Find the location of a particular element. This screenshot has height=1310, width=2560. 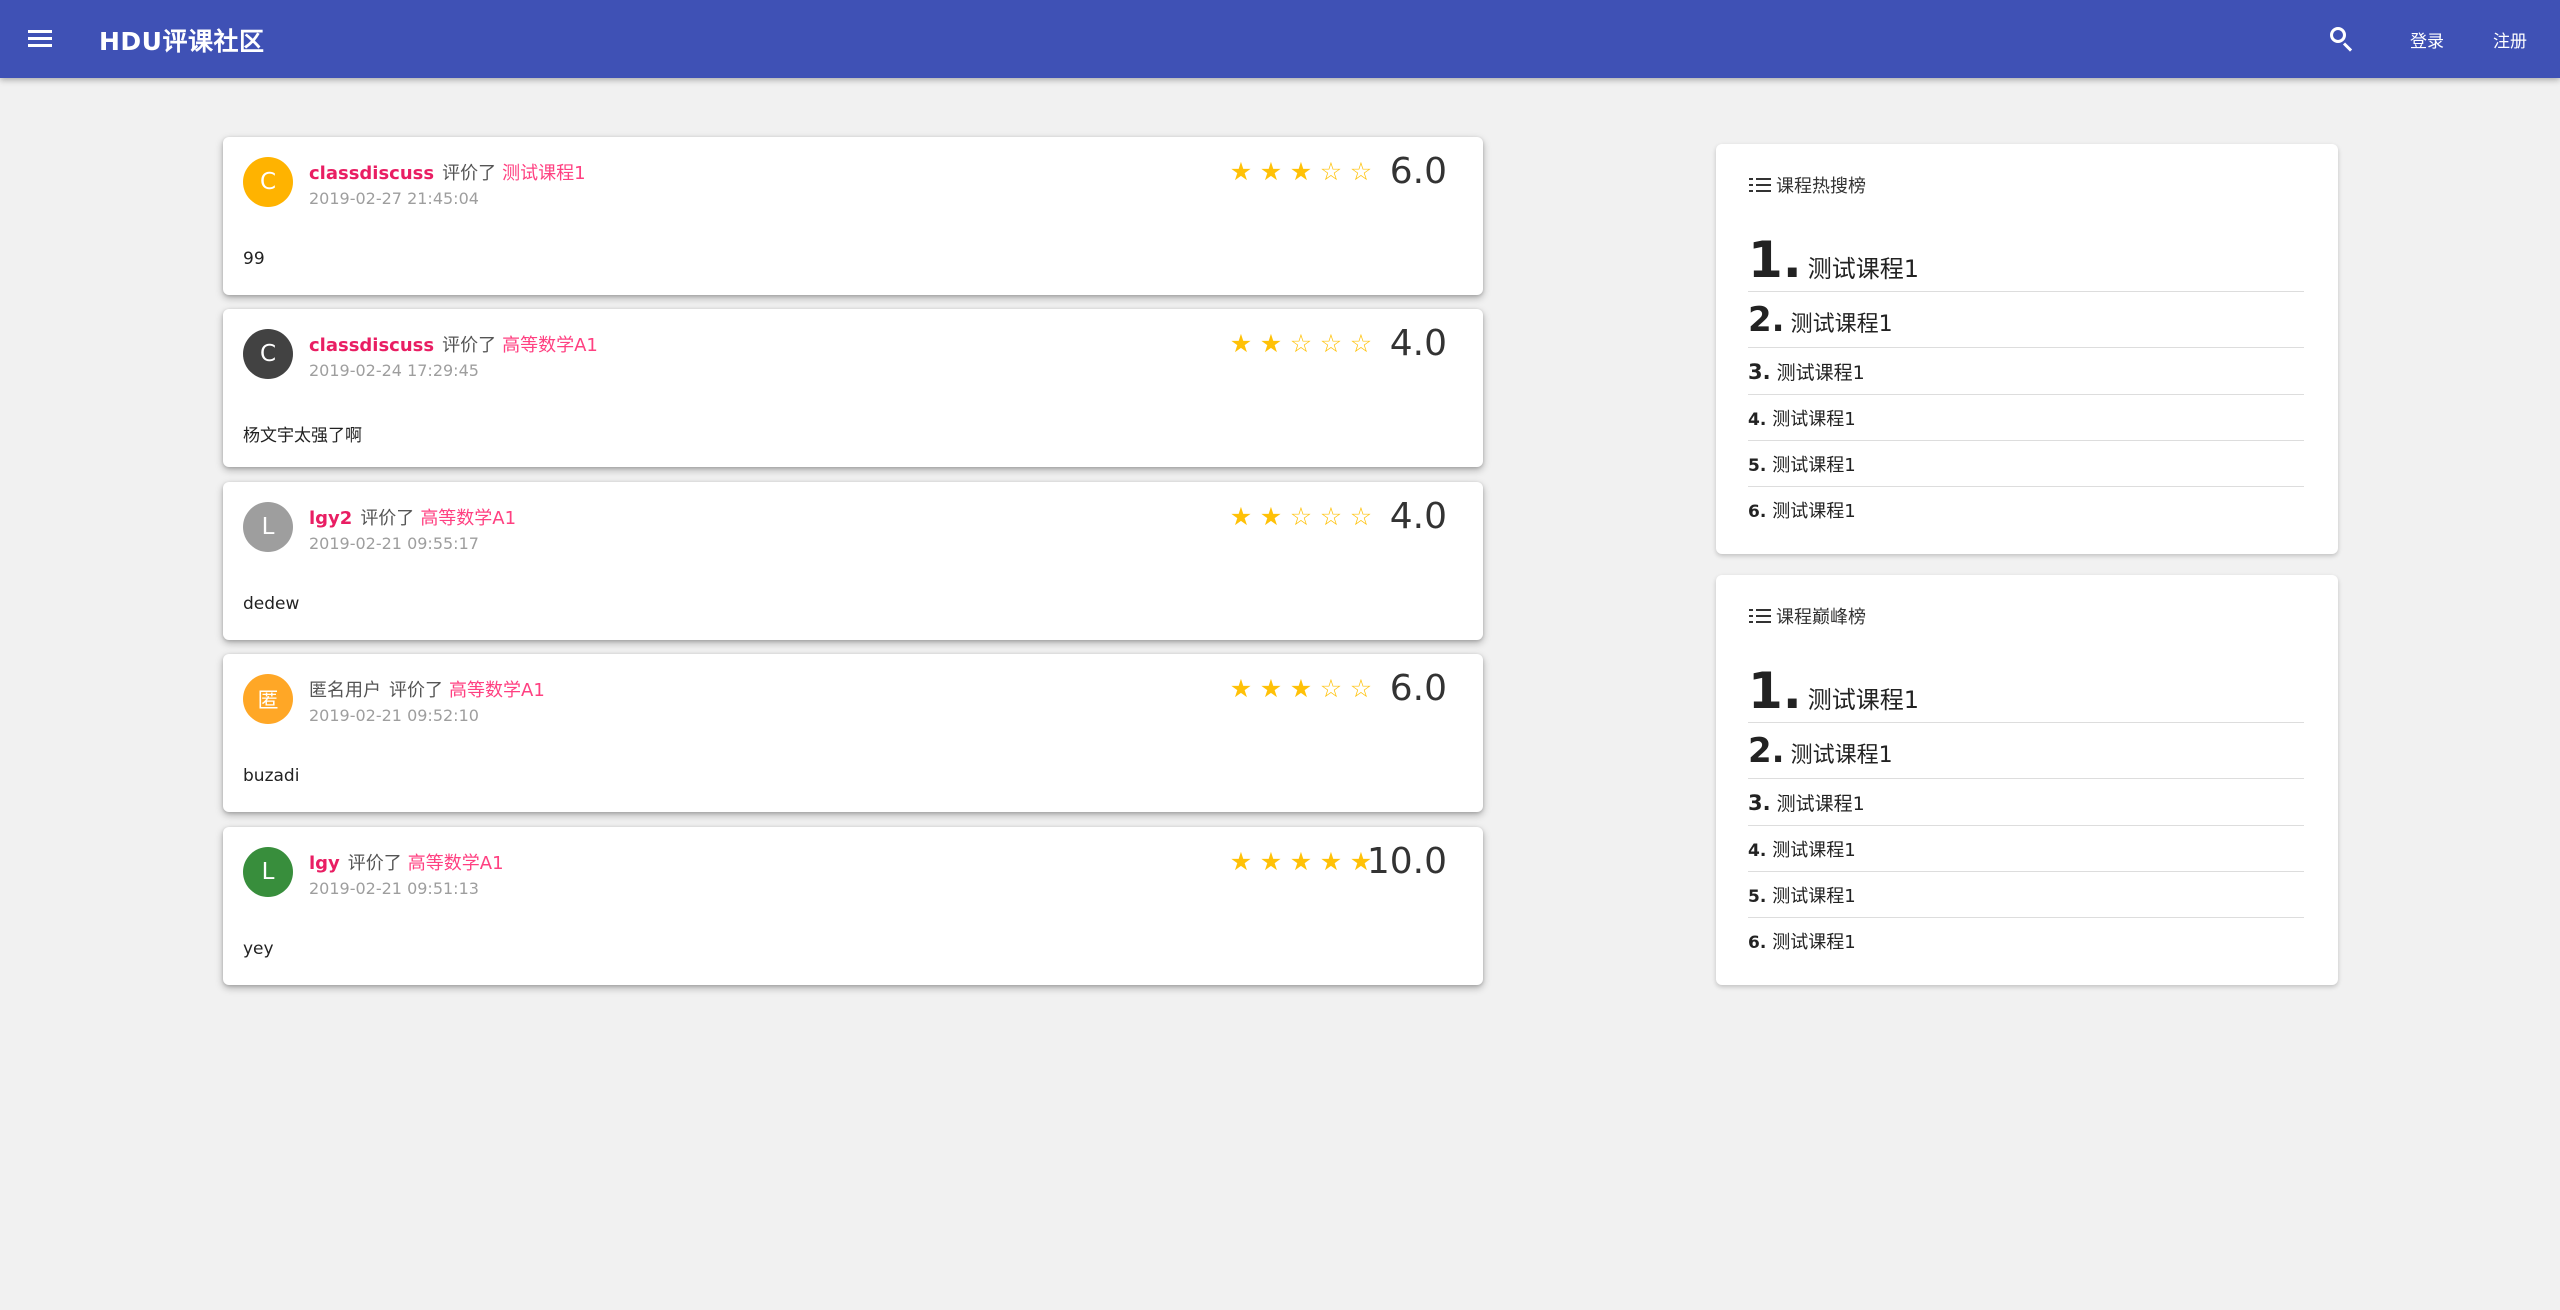

review-timestamp: 2019-02-21 09:51:13 is located at coordinates (394, 888).